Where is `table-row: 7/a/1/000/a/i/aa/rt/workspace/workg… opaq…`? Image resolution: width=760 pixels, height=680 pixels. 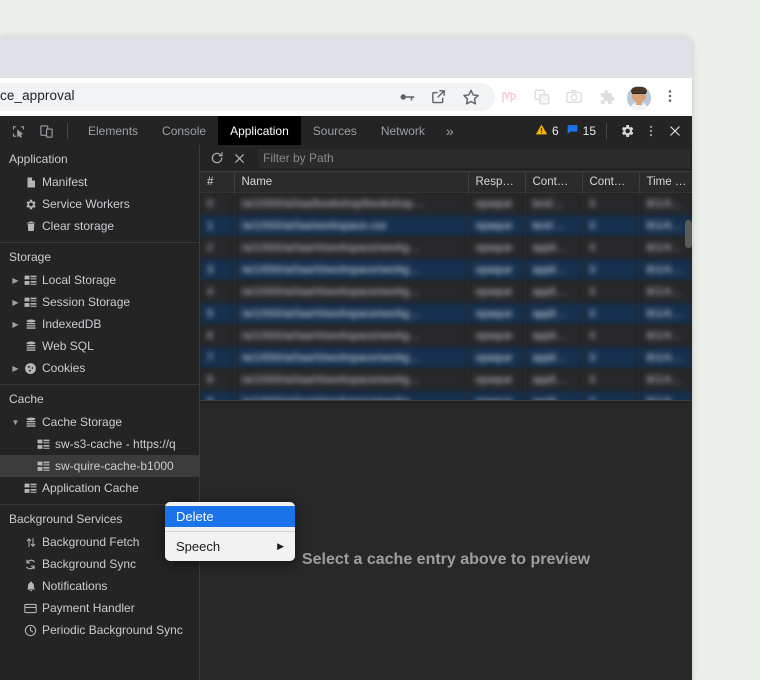 table-row: 7/a/1/000/a/i/aa/rt/workspace/workg… opaq… is located at coordinates (446, 358).